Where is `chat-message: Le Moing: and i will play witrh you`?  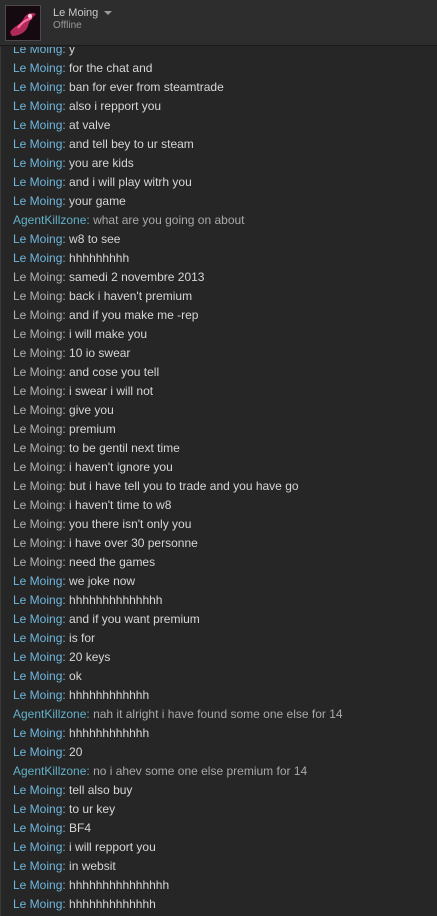
chat-message: Le Moing: and i will play witrh you is located at coordinates (219, 182).